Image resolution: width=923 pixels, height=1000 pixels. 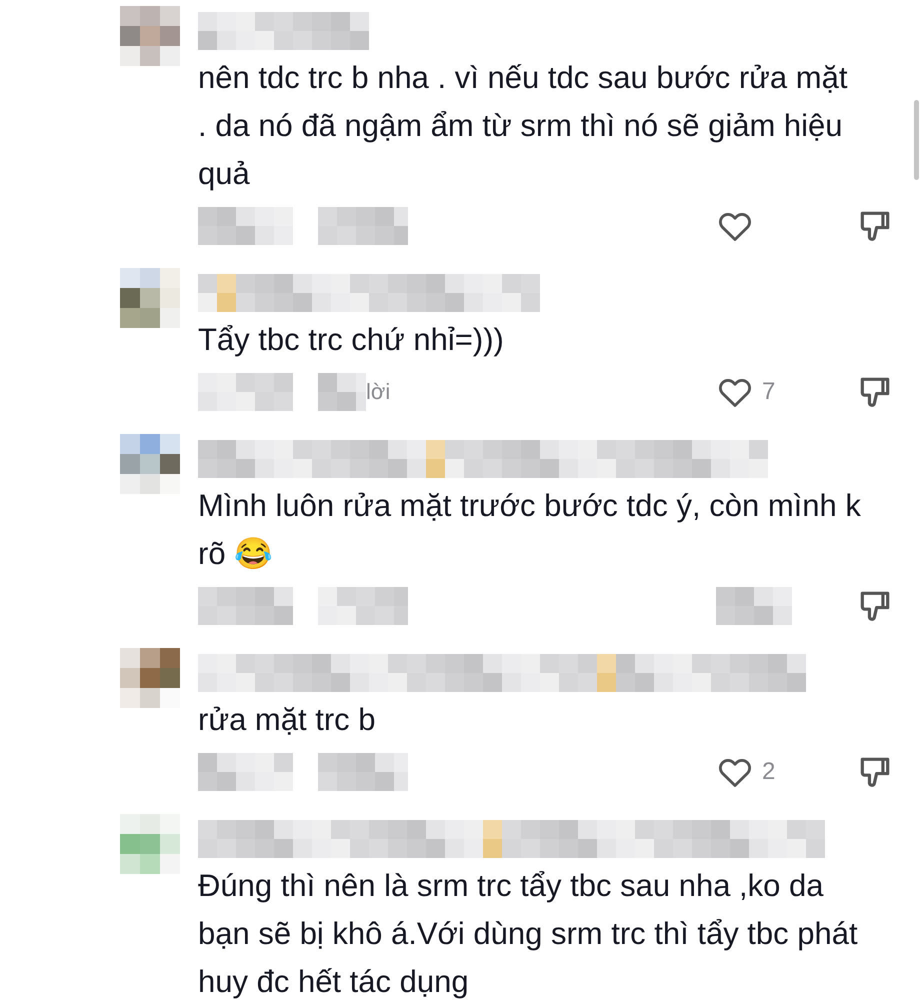 I want to click on like-count: 7, so click(x=769, y=392).